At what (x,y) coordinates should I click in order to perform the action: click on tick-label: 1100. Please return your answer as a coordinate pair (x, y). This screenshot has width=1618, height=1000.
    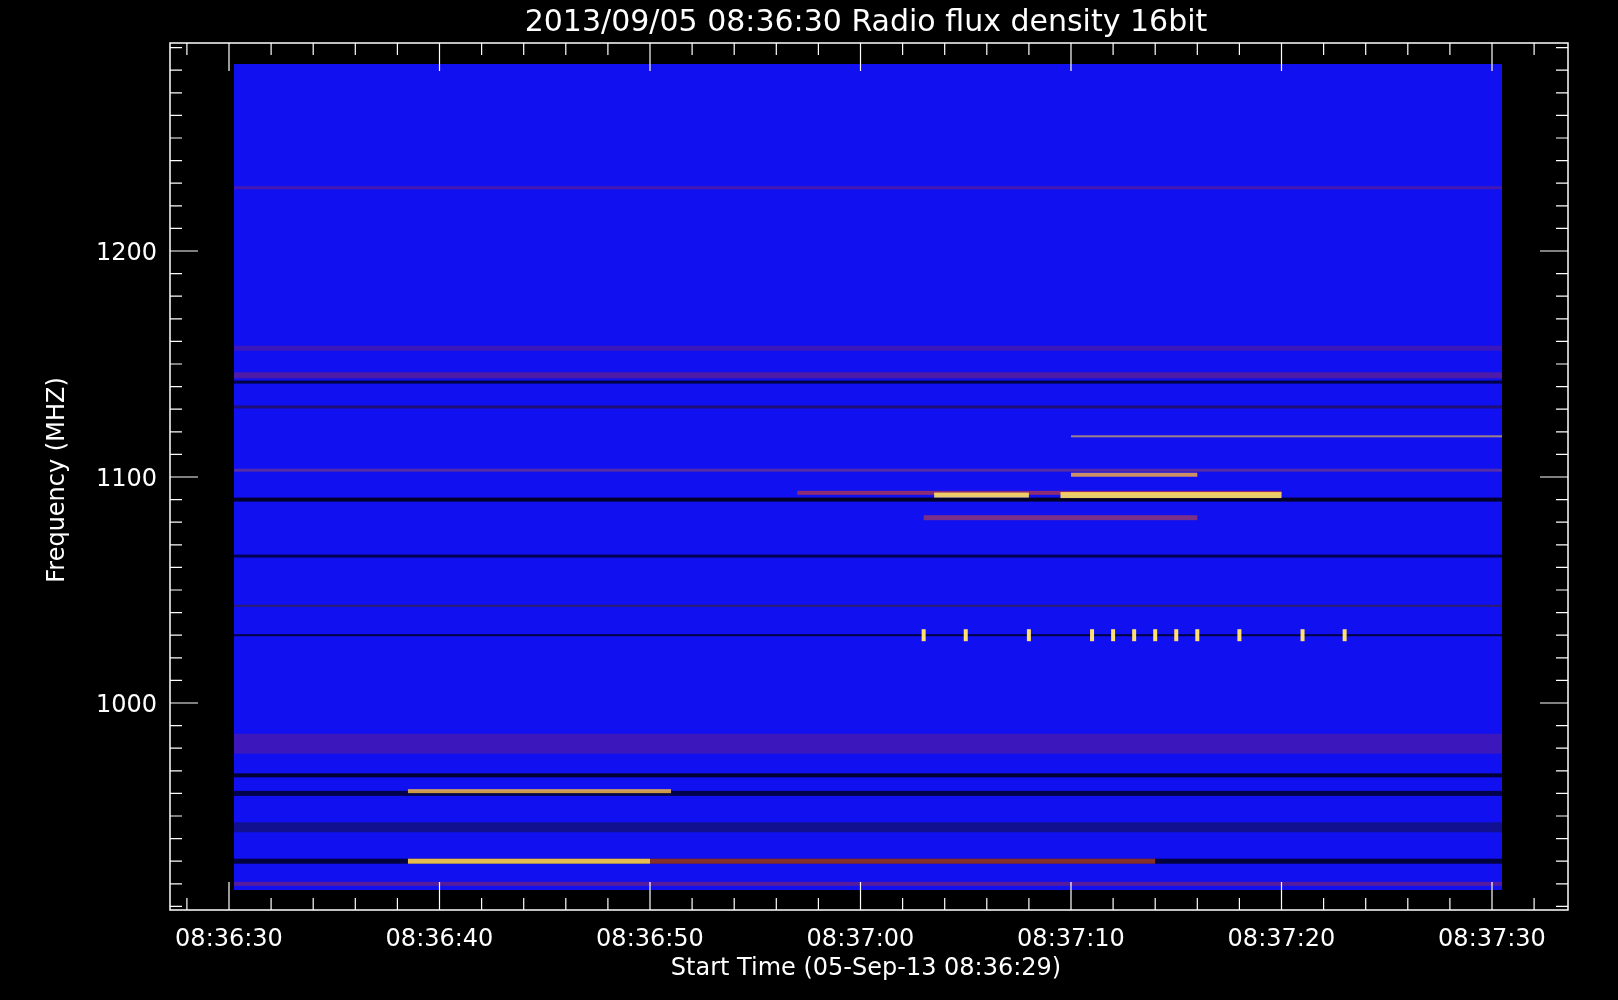
    Looking at the image, I should click on (126, 478).